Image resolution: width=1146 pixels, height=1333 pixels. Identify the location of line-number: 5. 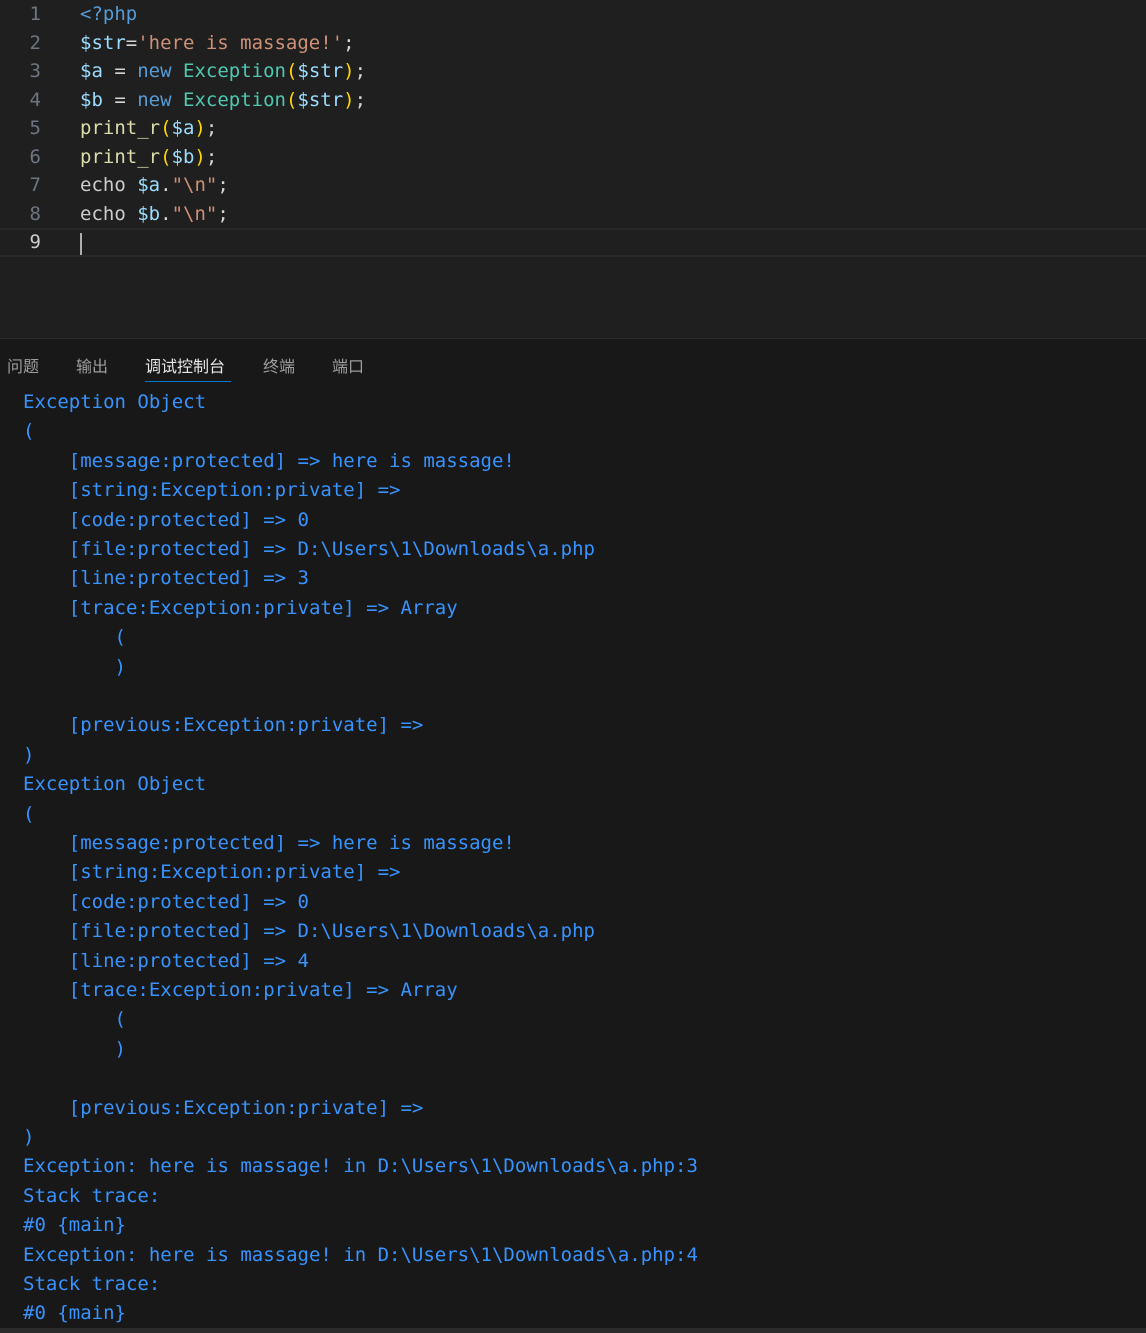
(35, 128).